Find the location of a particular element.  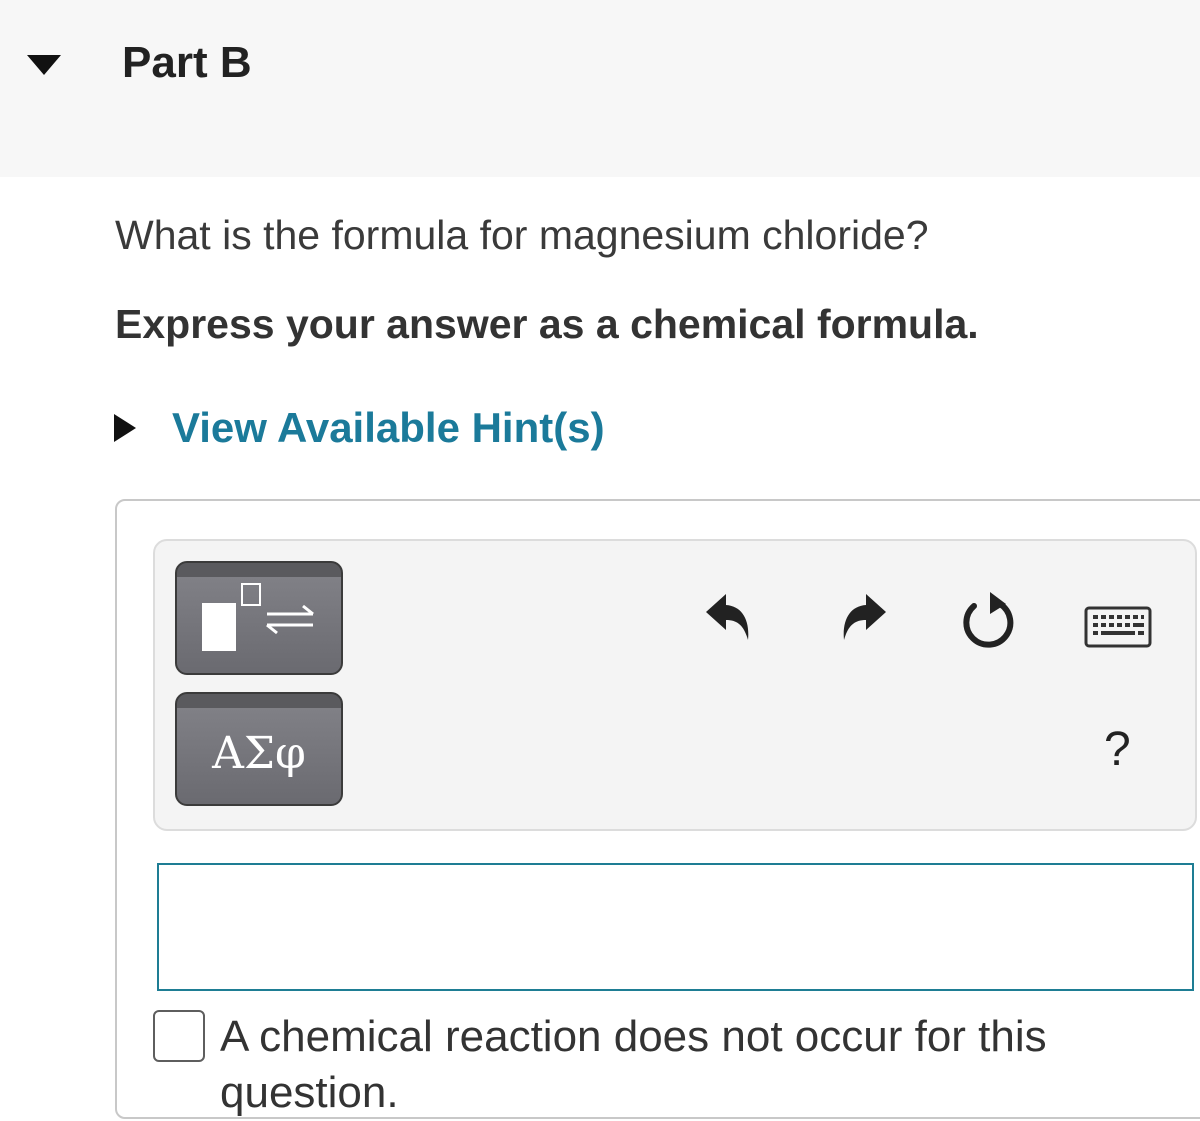

reset-icon is located at coordinates (990, 621).